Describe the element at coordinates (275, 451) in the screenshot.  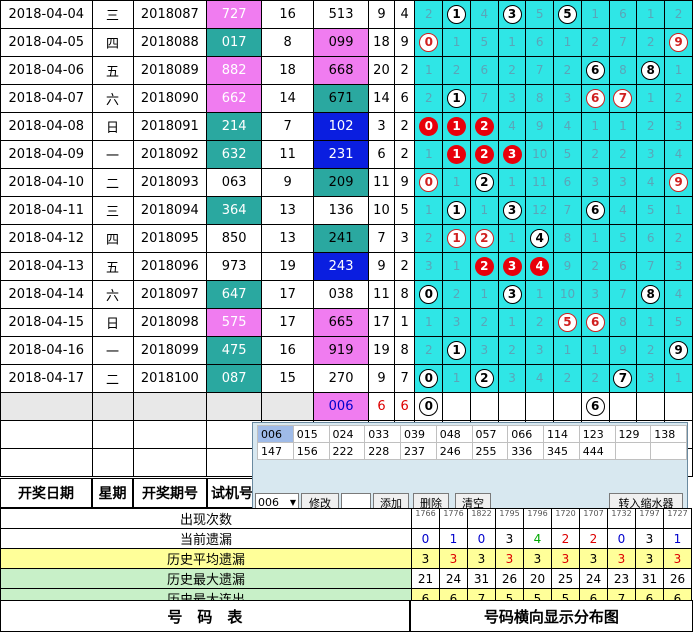
I see `candidate-number: 147` at that location.